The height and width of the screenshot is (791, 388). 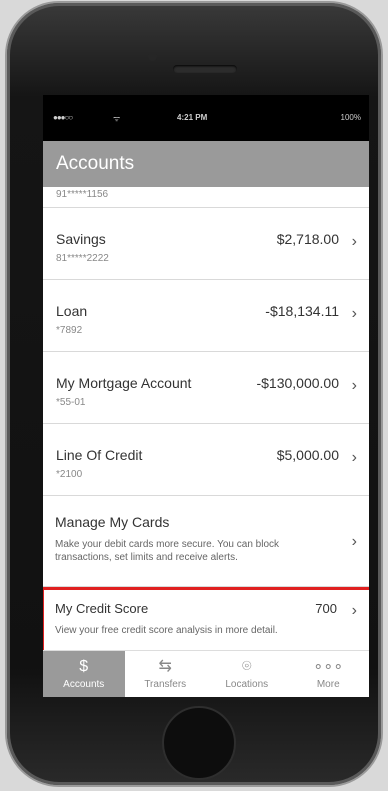 What do you see at coordinates (199, 743) in the screenshot?
I see `home-button` at bounding box center [199, 743].